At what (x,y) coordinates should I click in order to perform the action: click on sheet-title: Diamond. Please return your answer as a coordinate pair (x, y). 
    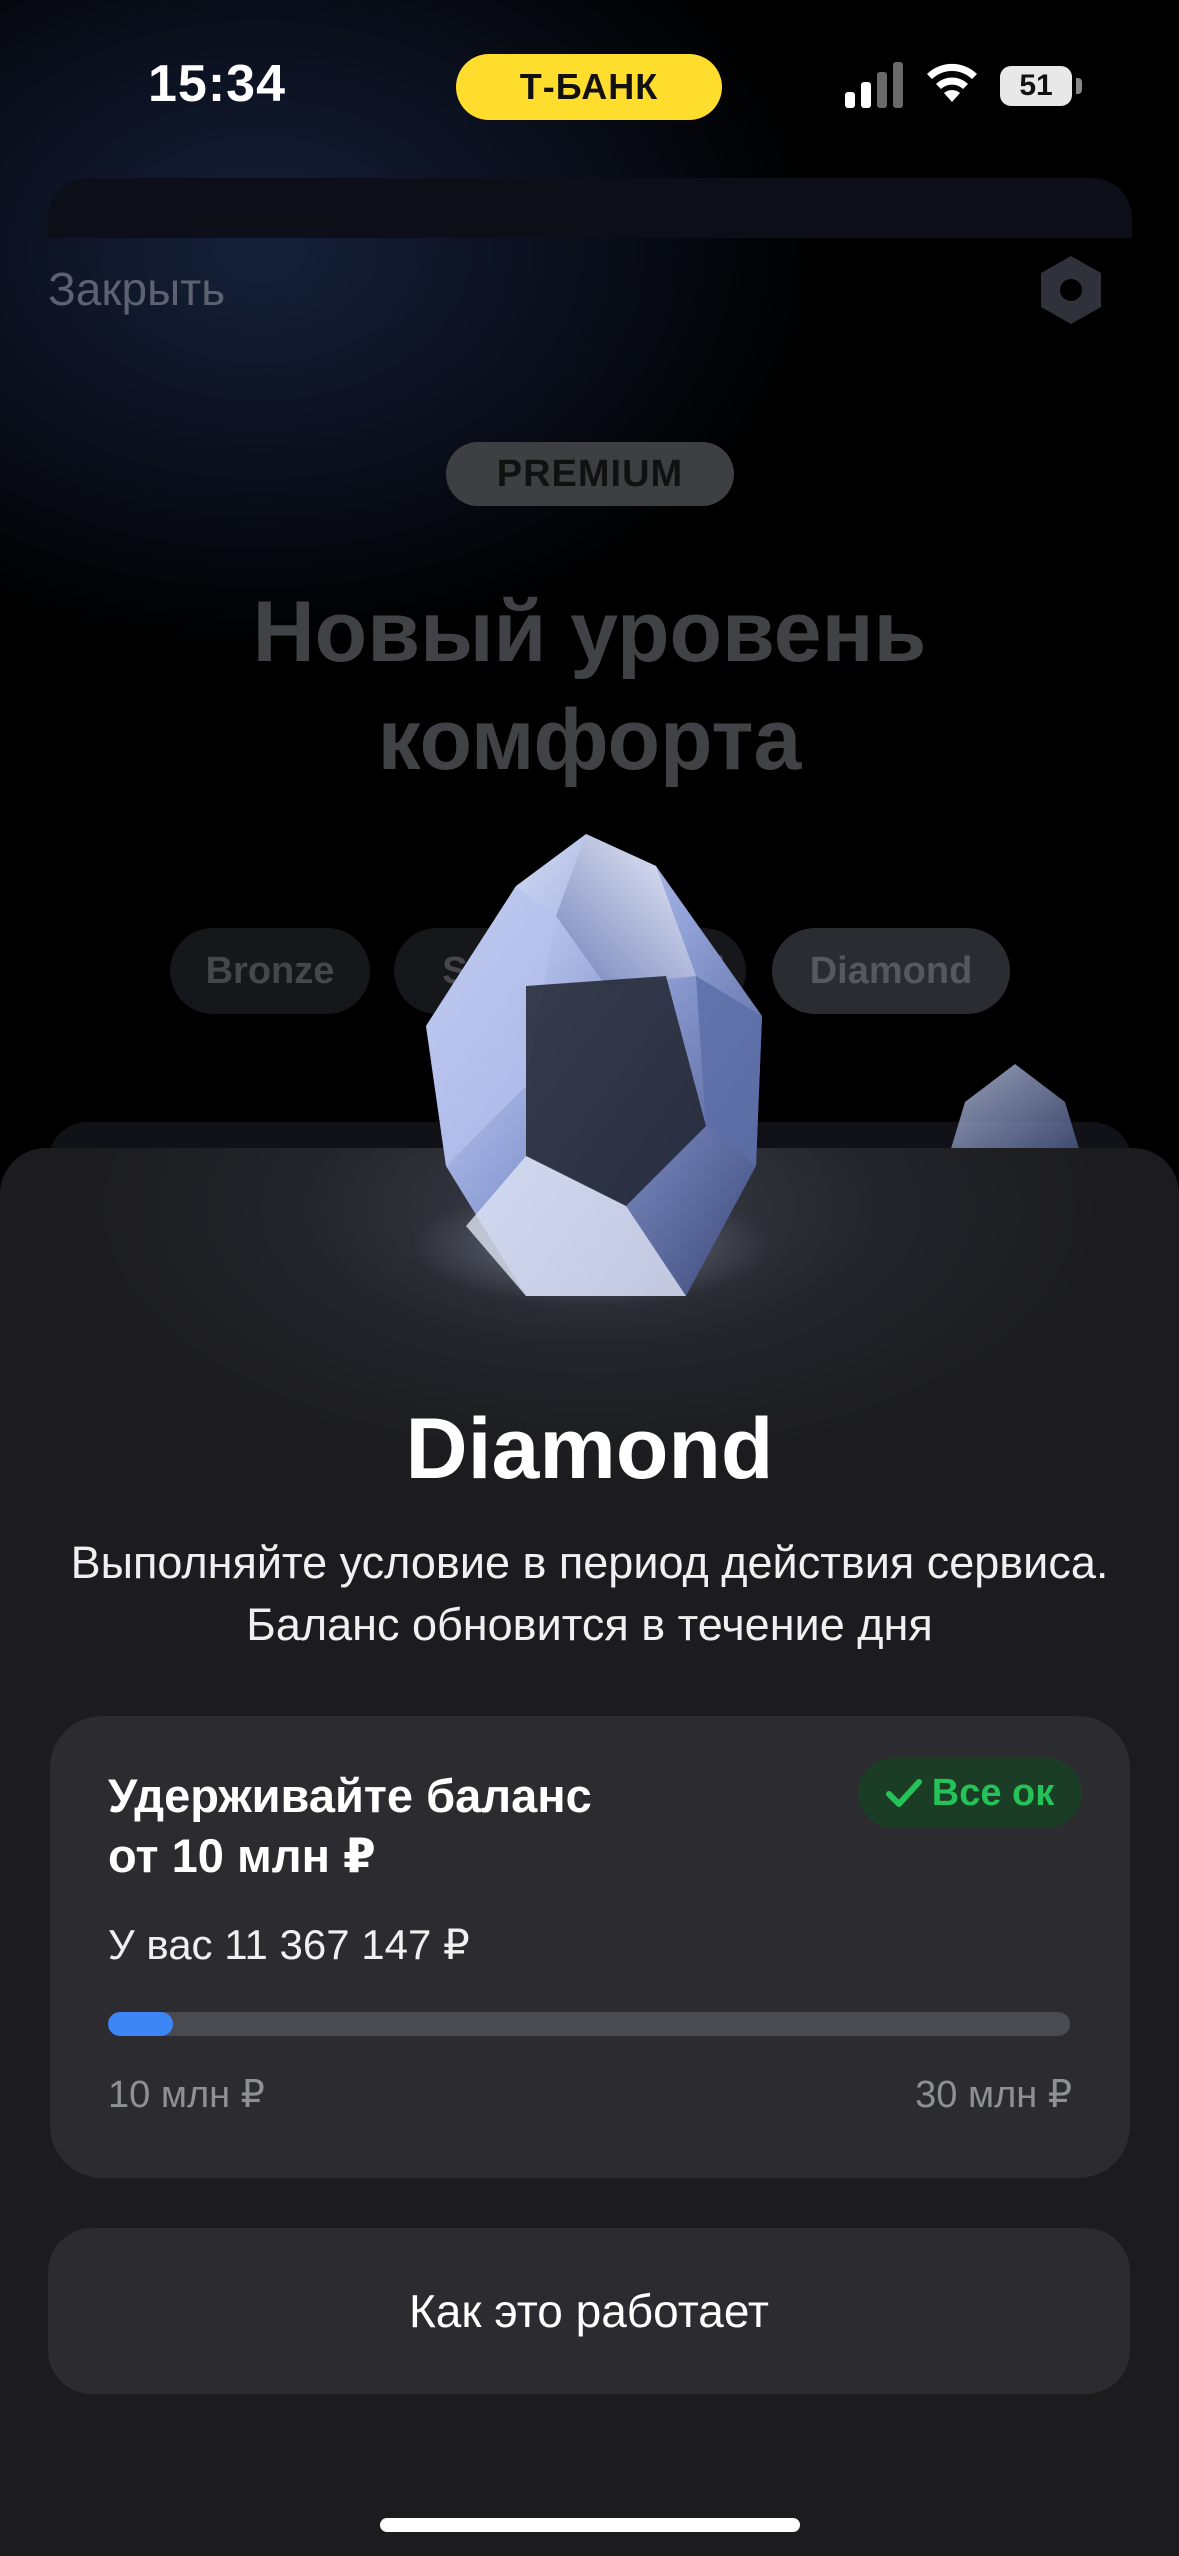
    Looking at the image, I should click on (589, 1449).